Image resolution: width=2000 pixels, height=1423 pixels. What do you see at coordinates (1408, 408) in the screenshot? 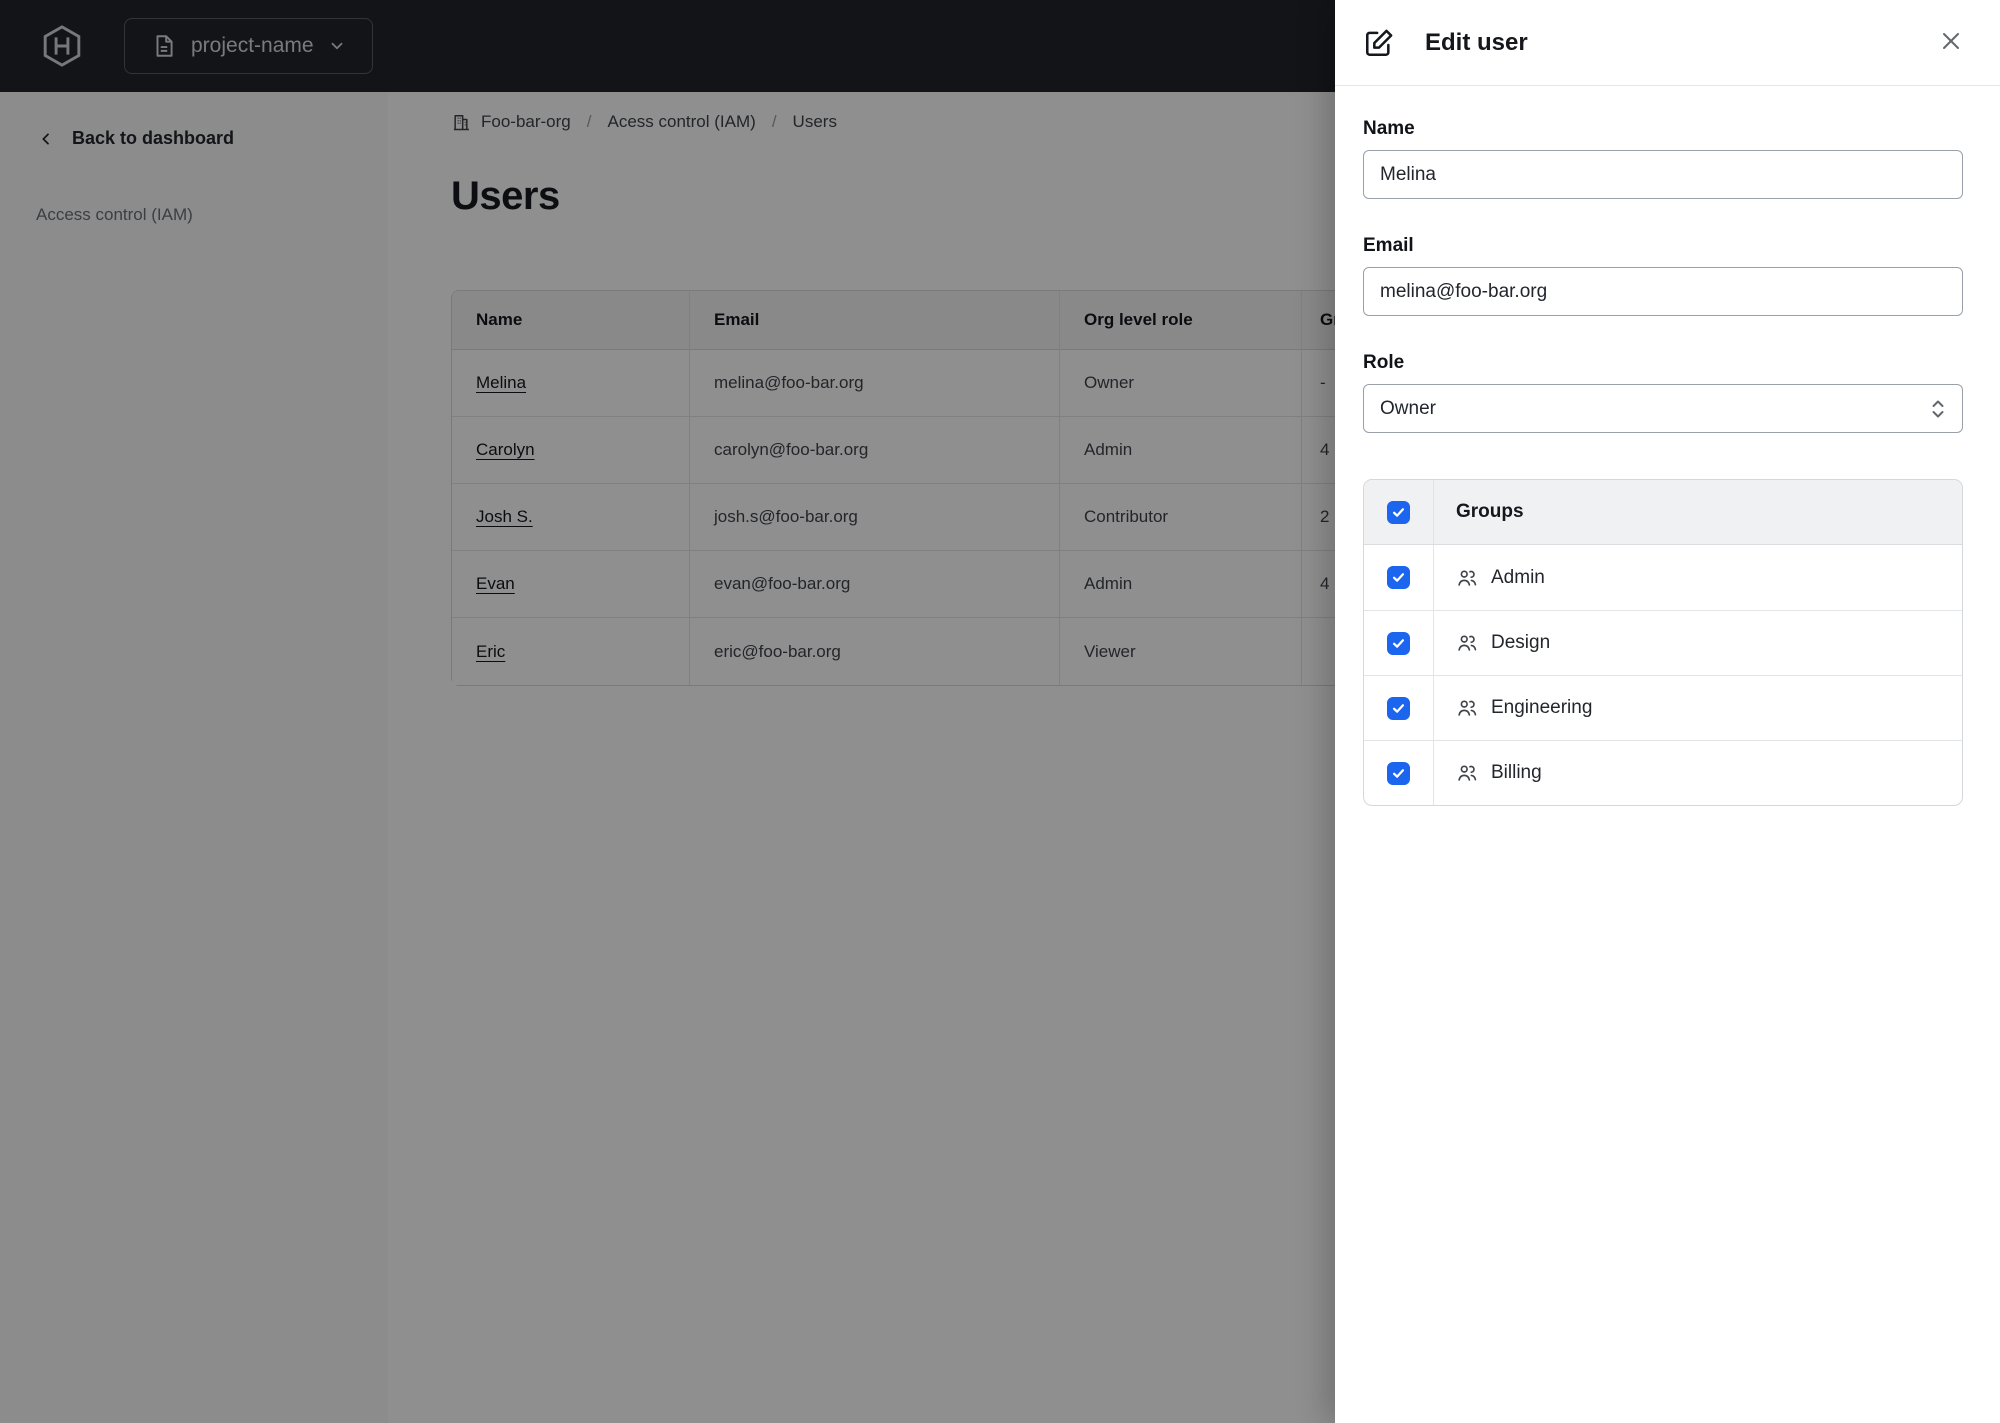
I see `role-select-value: Owner` at bounding box center [1408, 408].